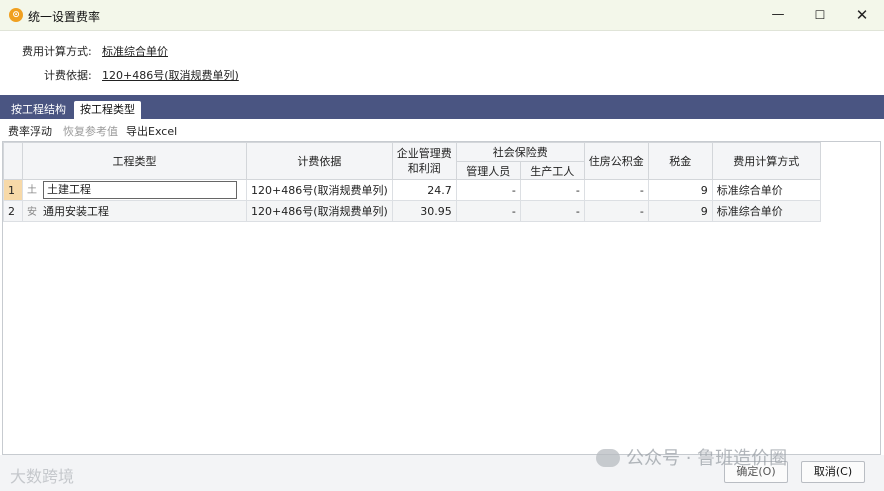  Describe the element at coordinates (424, 161) in the screenshot. I see `col-header-mgmt: 企业管理费和利润` at that location.